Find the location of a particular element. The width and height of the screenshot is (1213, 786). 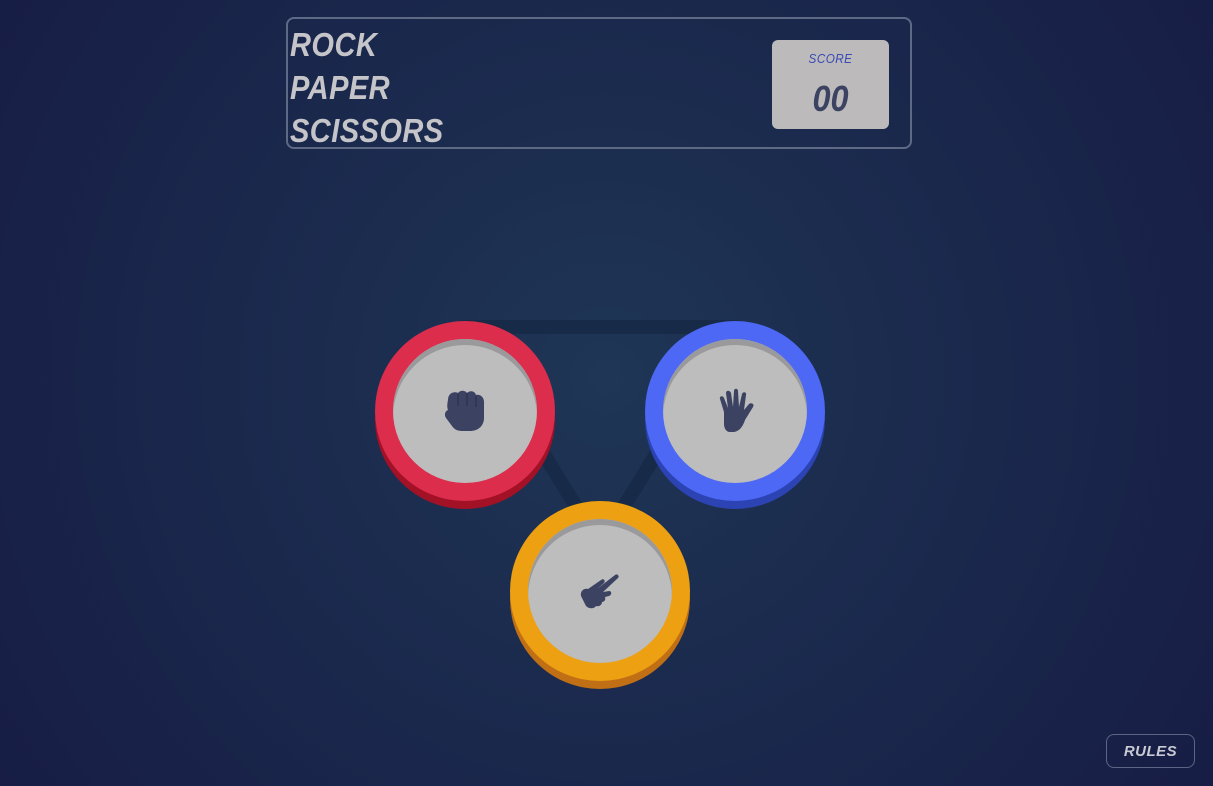

scissors-chip-face is located at coordinates (600, 591).